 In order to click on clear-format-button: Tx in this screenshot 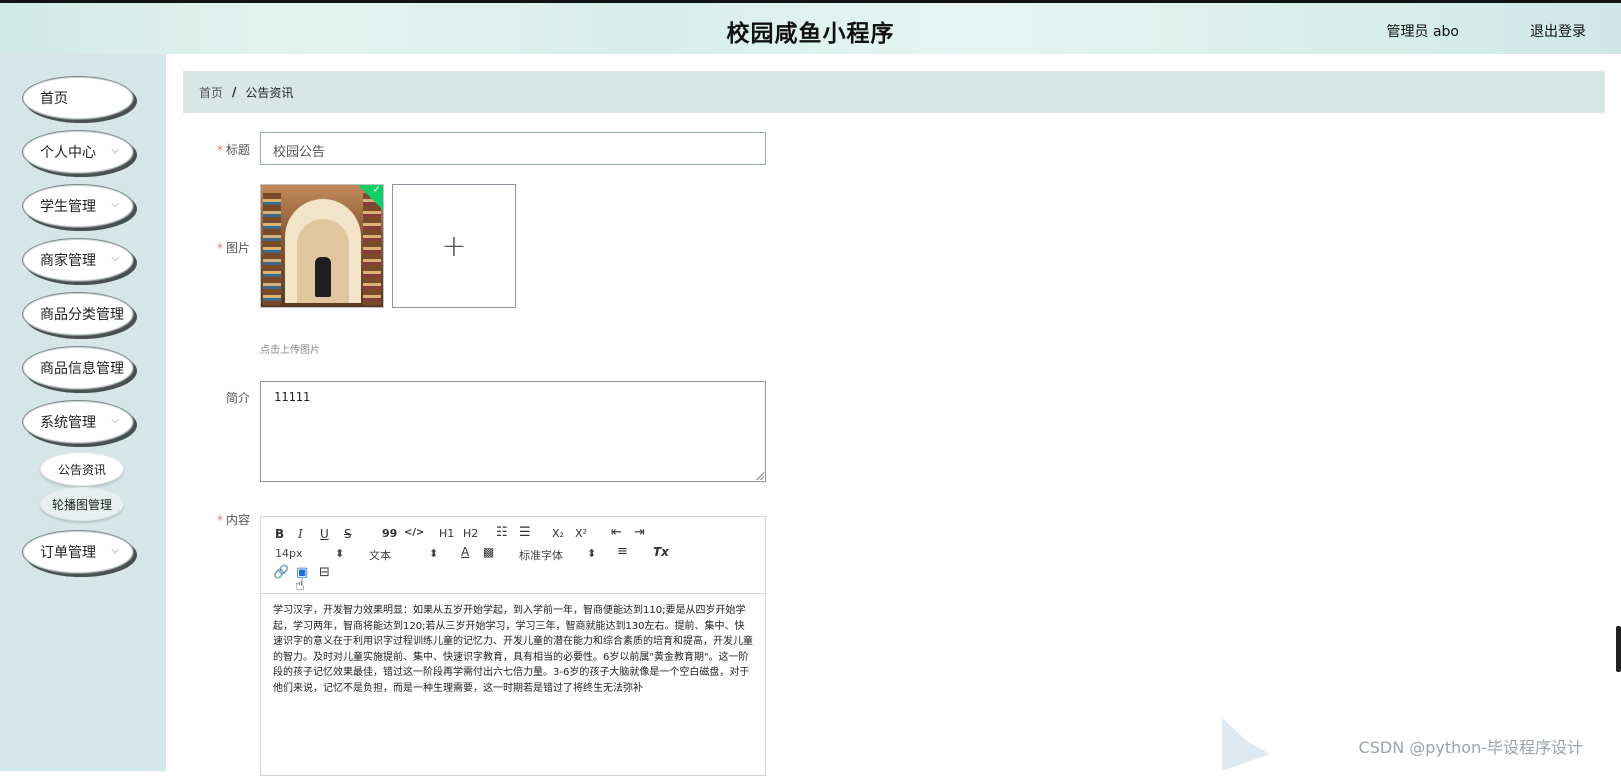, I will do `click(661, 552)`.